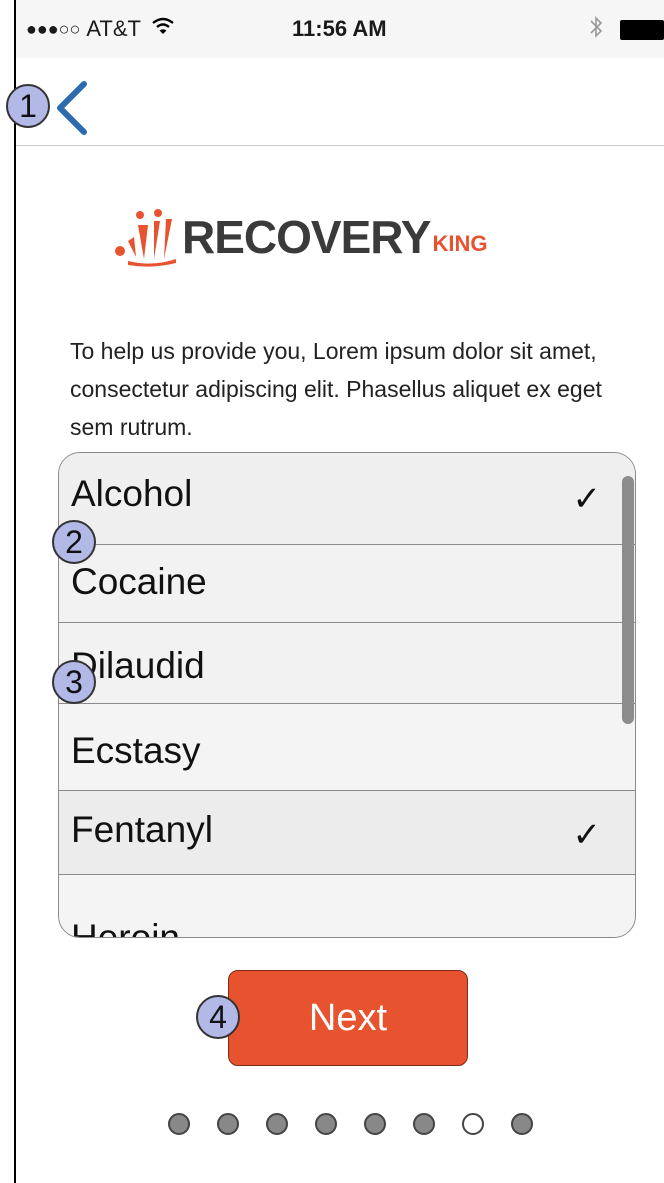 Image resolution: width=664 pixels, height=1183 pixels. I want to click on signal-strength: ●●●○○, so click(53, 28).